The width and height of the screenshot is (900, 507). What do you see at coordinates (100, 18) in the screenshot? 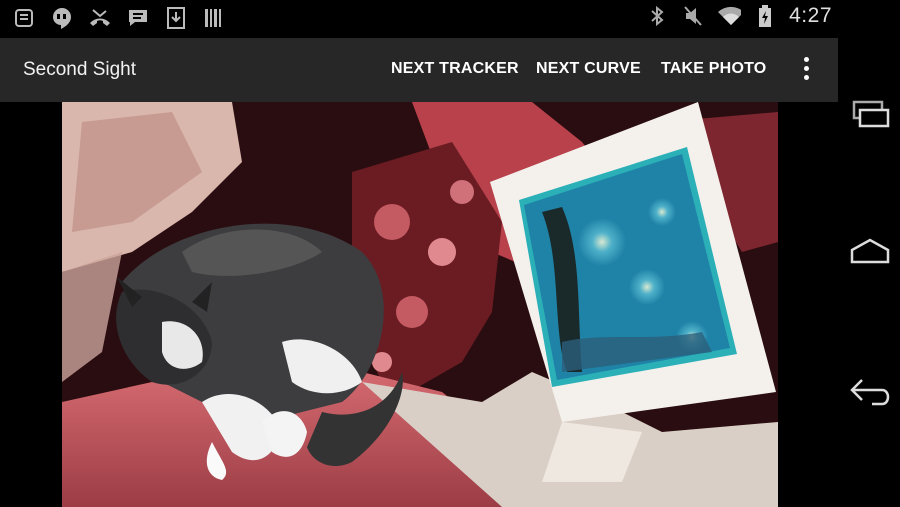
I see `missed-call-icon` at bounding box center [100, 18].